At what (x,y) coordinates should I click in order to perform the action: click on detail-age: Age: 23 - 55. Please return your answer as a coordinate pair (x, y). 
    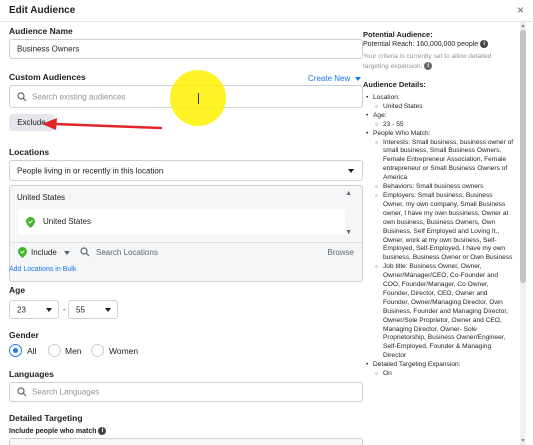
    Looking at the image, I should click on (439, 121).